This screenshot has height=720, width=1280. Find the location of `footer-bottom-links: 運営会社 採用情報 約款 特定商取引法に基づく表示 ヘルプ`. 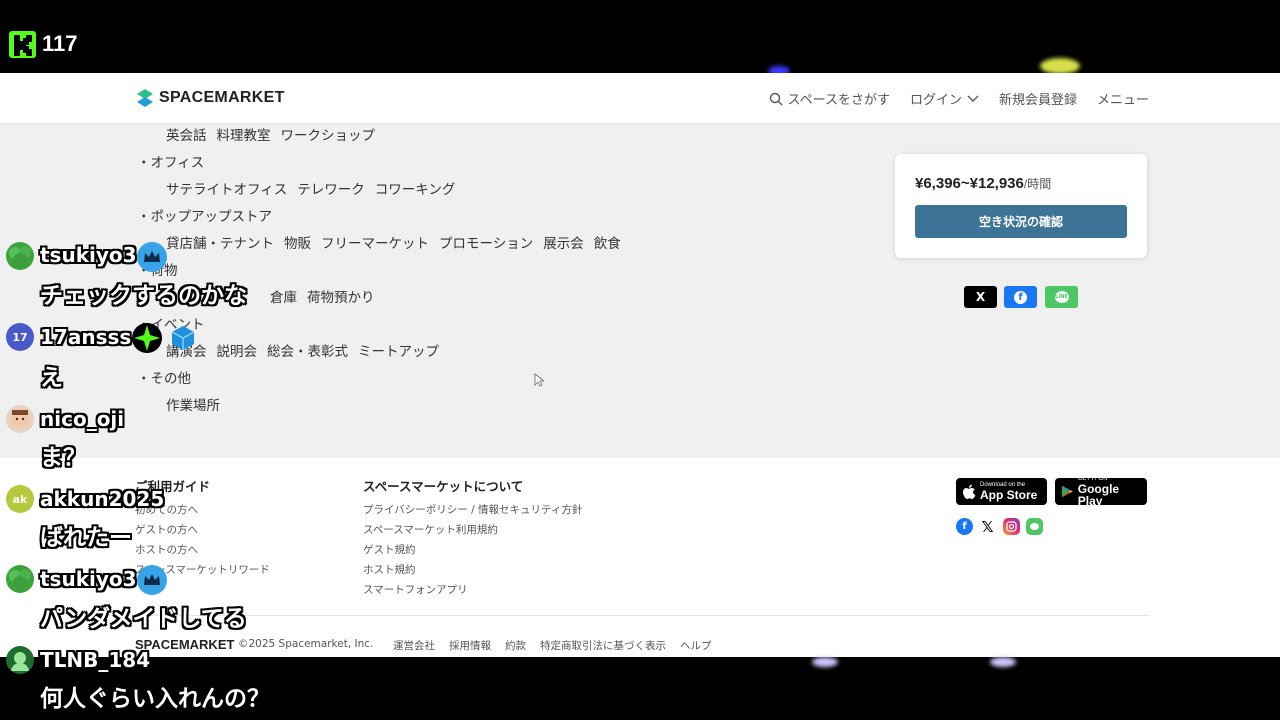

footer-bottom-links: 運営会社 採用情報 約款 特定商取引法に基づく表示 ヘルプ is located at coordinates (552, 645).